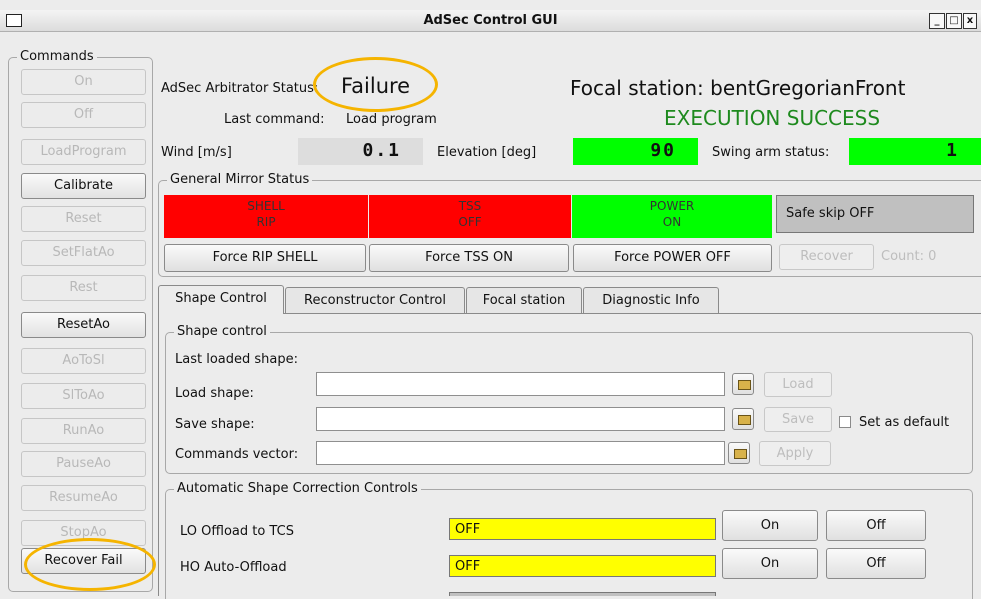  I want to click on tab-focal-station: Focal station, so click(524, 300).